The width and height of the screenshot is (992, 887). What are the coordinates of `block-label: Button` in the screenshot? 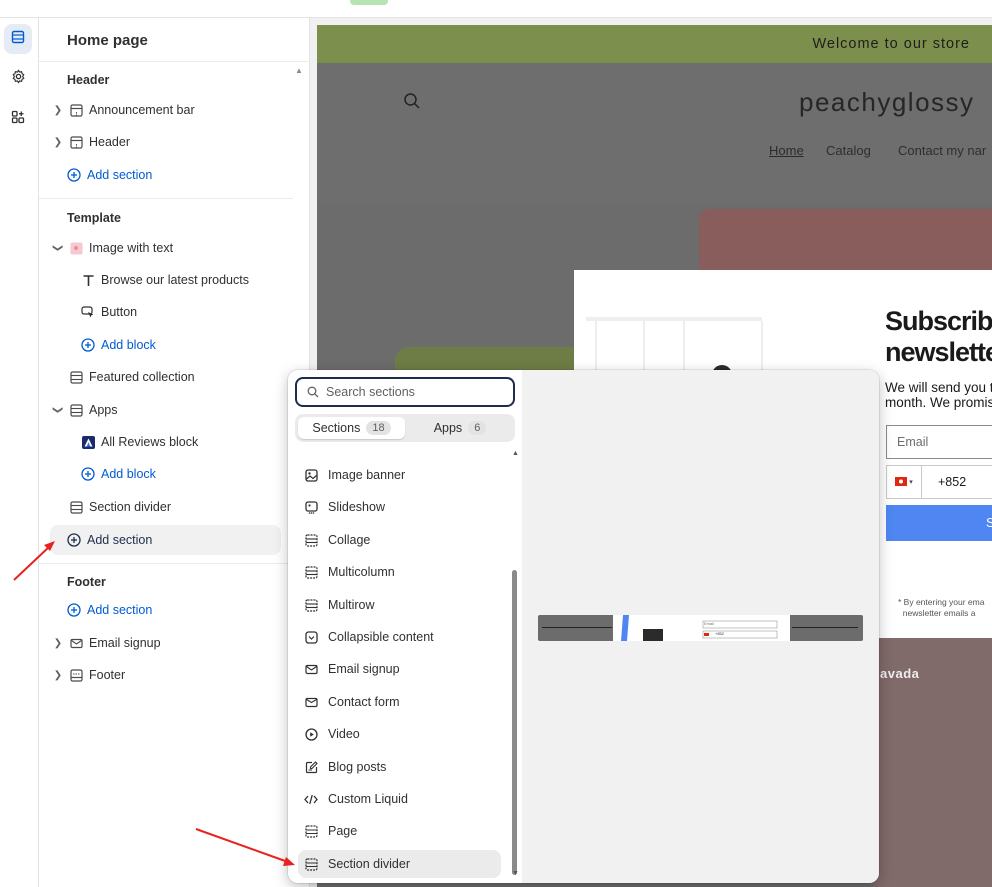 It's located at (119, 312).